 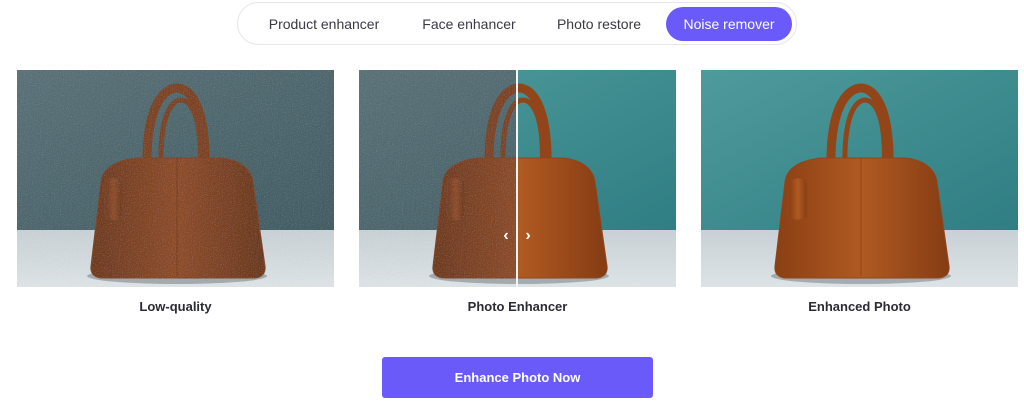 I want to click on comparison-slider-handle: ‹ ›, so click(x=517, y=236).